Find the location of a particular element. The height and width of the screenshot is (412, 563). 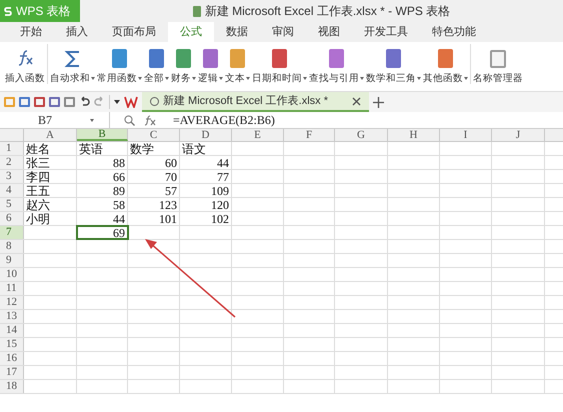

table-cell: 姓名 is located at coordinates (50, 148).